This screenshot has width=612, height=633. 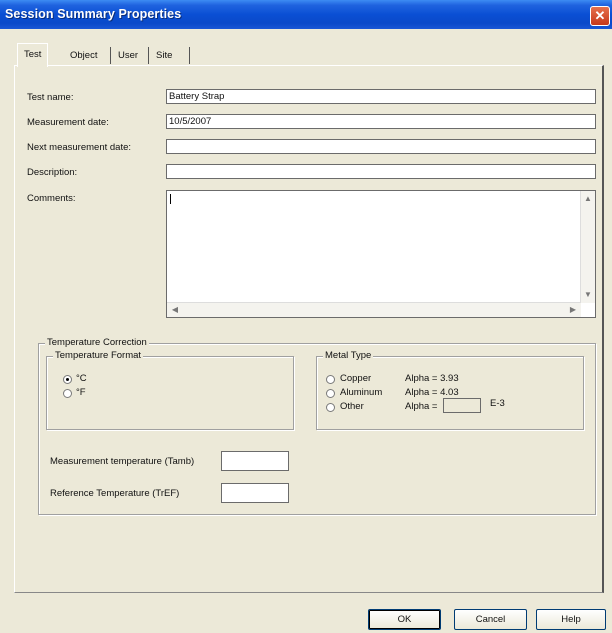 What do you see at coordinates (170, 199) in the screenshot?
I see `text-caret` at bounding box center [170, 199].